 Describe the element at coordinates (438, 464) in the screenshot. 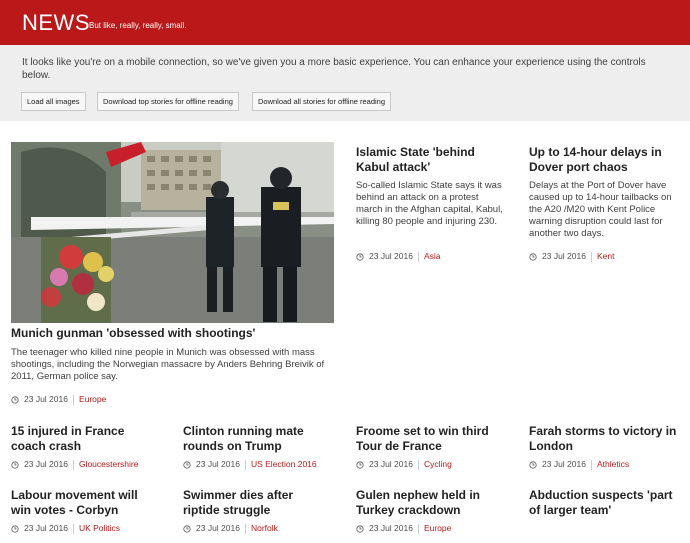

I see `story-category-link: Cycling` at that location.